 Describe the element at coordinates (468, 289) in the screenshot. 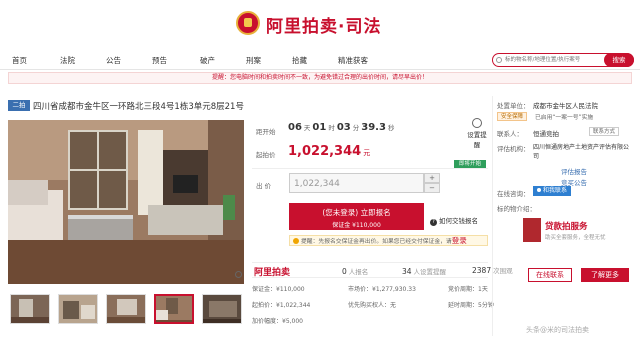

I see `bid-period-fact: 竞价周期：1天` at that location.